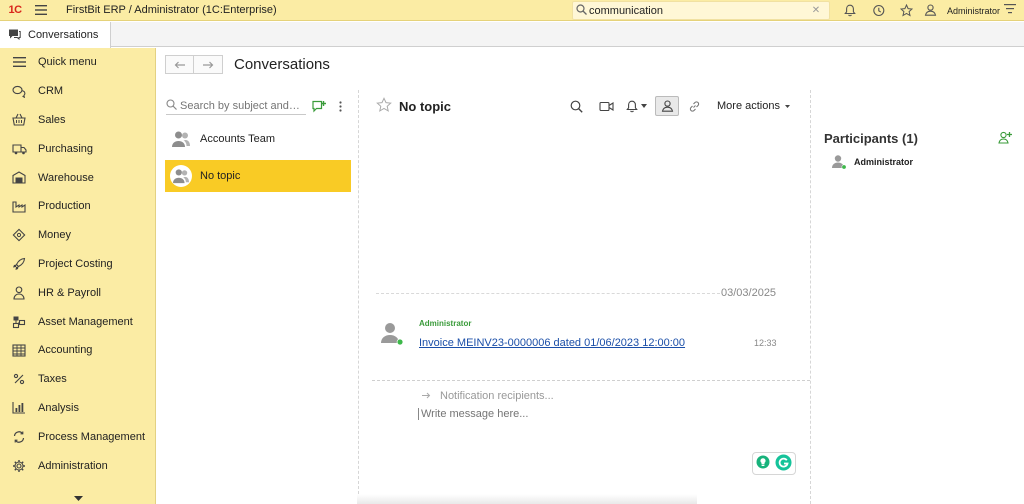  What do you see at coordinates (930, 10) in the screenshot?
I see `user-icon` at bounding box center [930, 10].